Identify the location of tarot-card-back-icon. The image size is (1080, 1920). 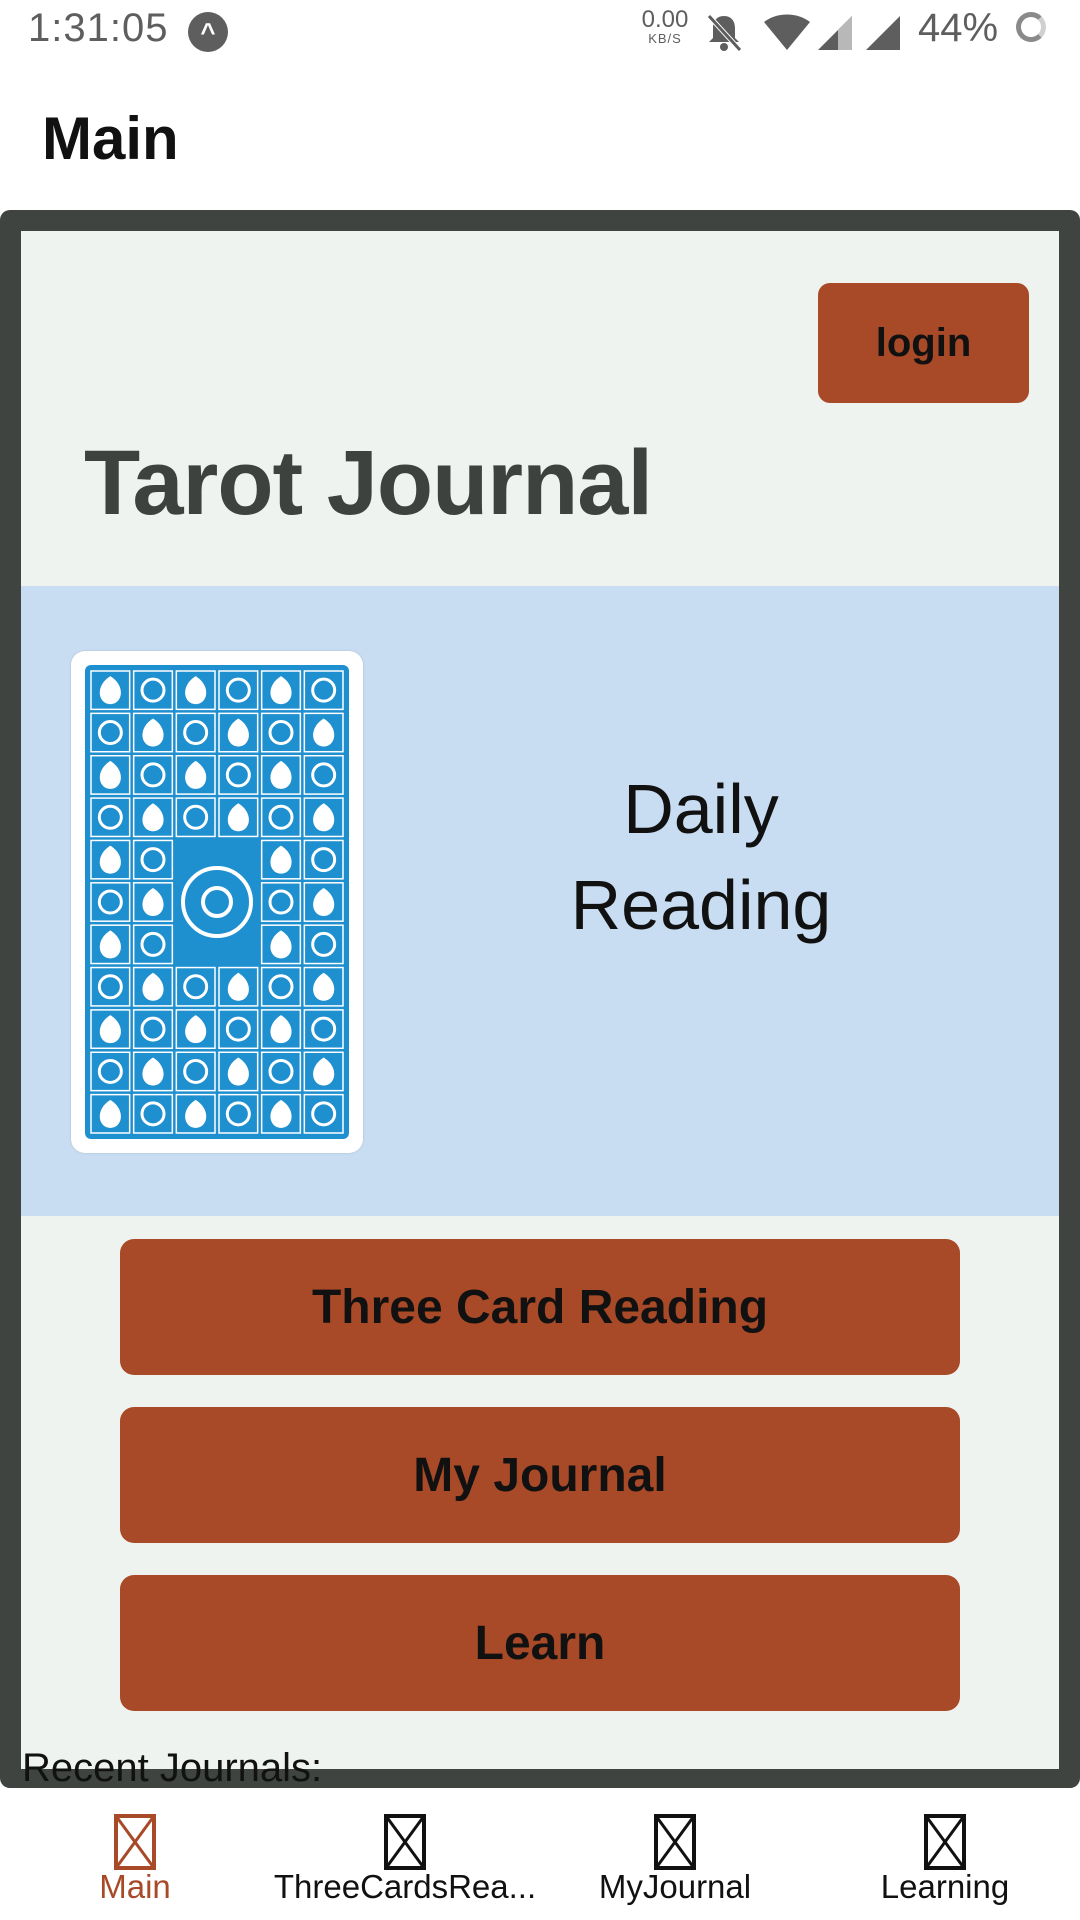
(217, 902).